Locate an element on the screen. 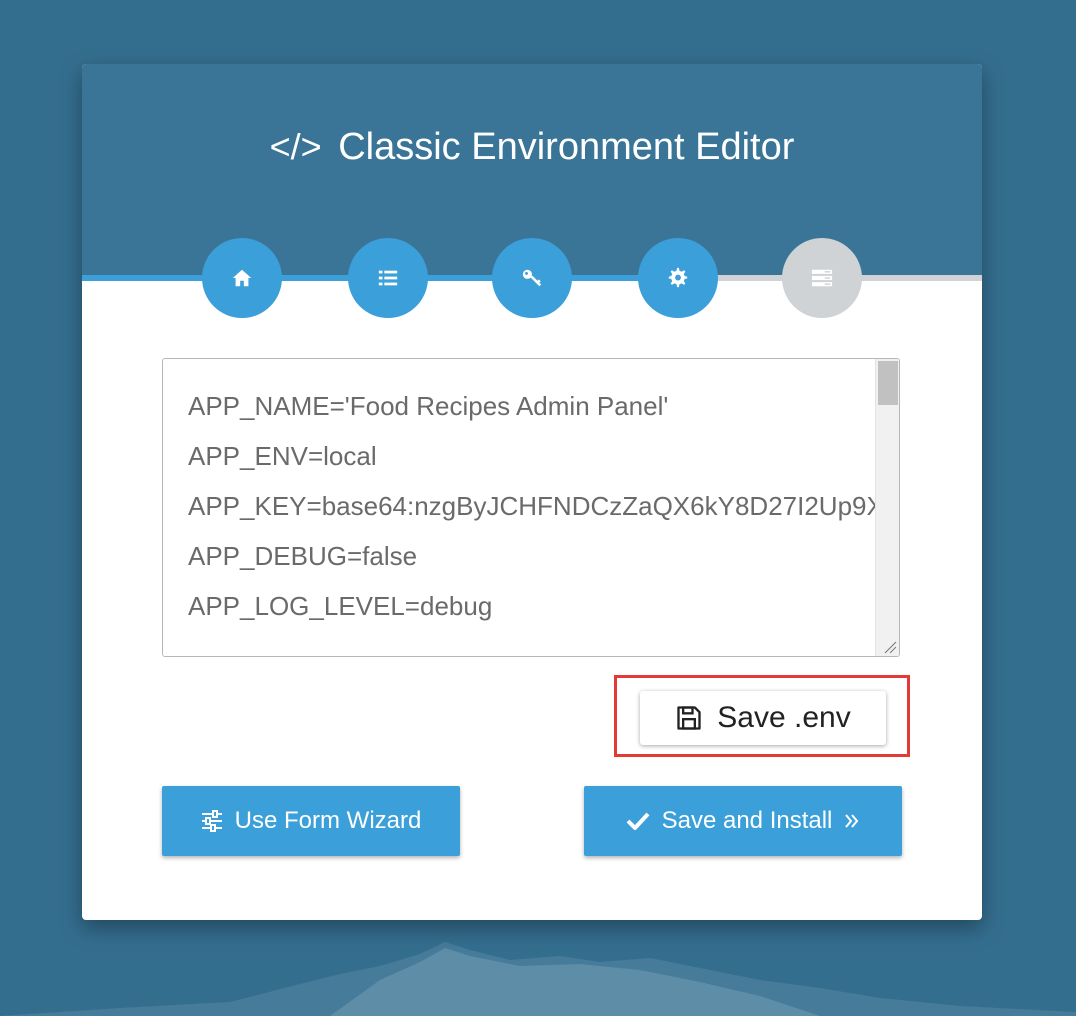 Image resolution: width=1076 pixels, height=1016 pixels. key-icon is located at coordinates (532, 278).